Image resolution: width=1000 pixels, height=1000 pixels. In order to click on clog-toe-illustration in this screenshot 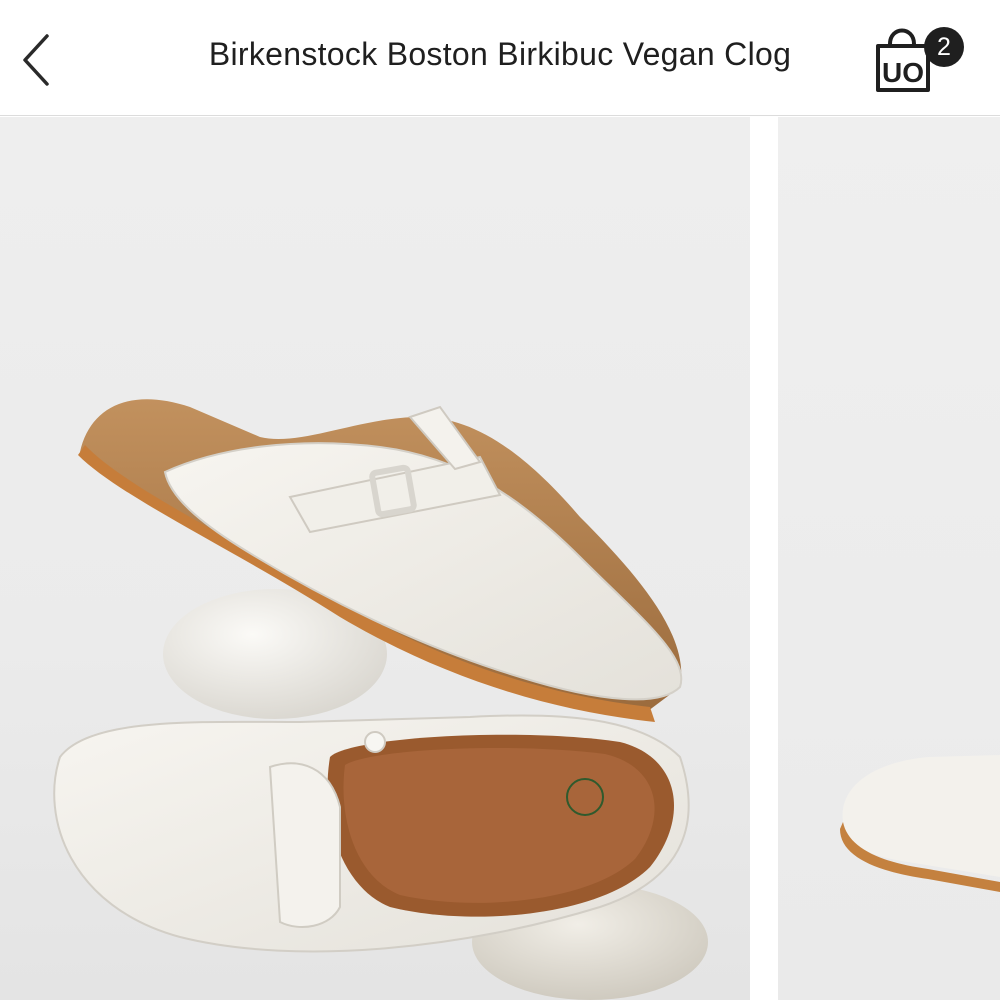, I will do `click(920, 823)`.